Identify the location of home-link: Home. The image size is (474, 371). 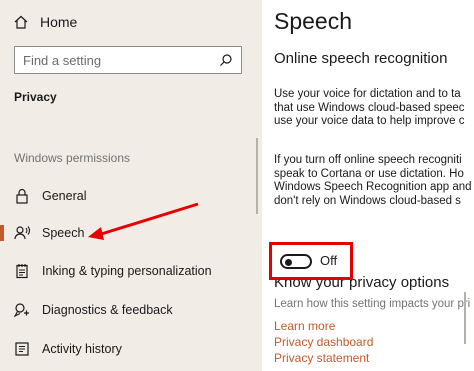
(45, 22).